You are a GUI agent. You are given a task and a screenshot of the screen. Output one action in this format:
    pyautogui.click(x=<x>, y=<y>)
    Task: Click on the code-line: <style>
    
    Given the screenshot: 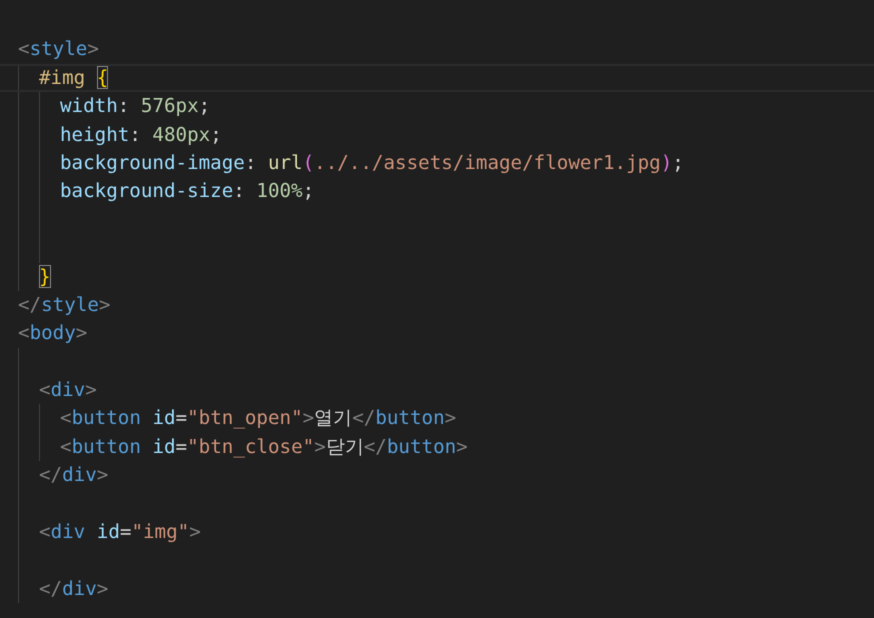 What is the action you would take?
    pyautogui.click(x=58, y=49)
    